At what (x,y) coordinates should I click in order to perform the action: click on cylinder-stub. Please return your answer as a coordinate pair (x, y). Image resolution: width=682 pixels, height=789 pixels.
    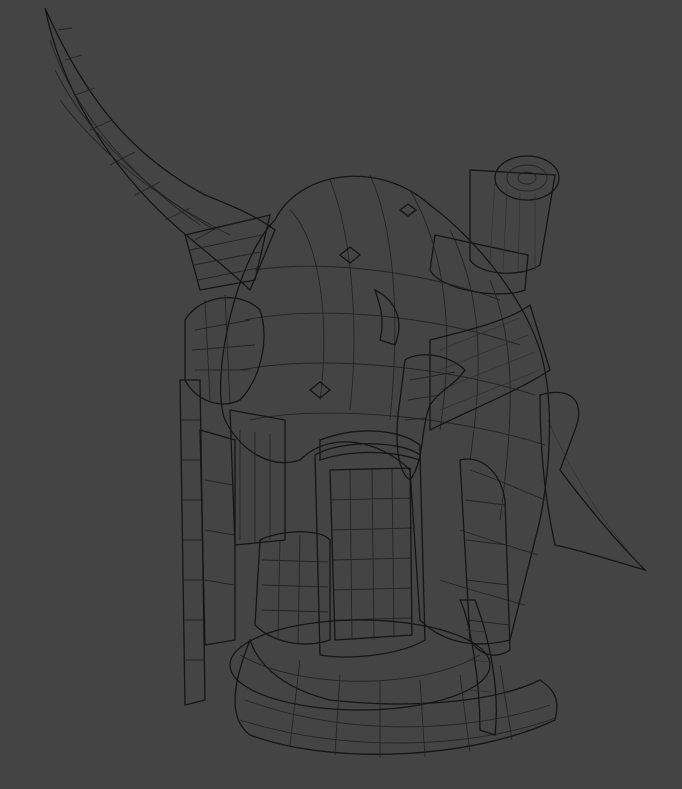
    Looking at the image, I should click on (494, 225).